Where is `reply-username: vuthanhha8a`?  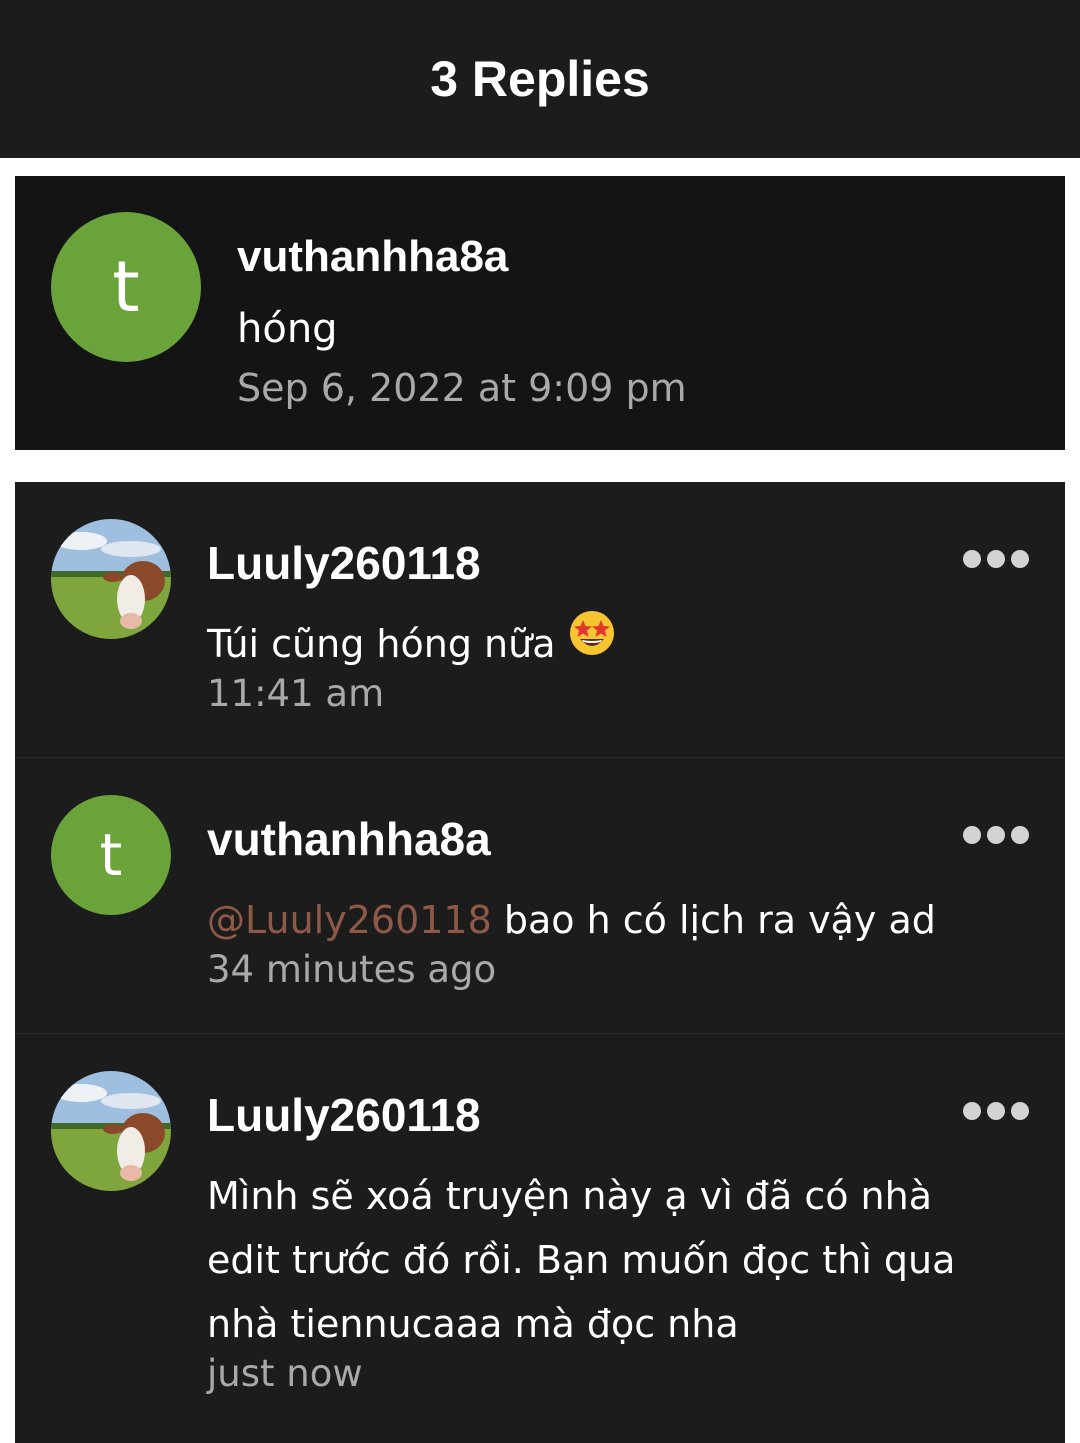 reply-username: vuthanhha8a is located at coordinates (349, 839).